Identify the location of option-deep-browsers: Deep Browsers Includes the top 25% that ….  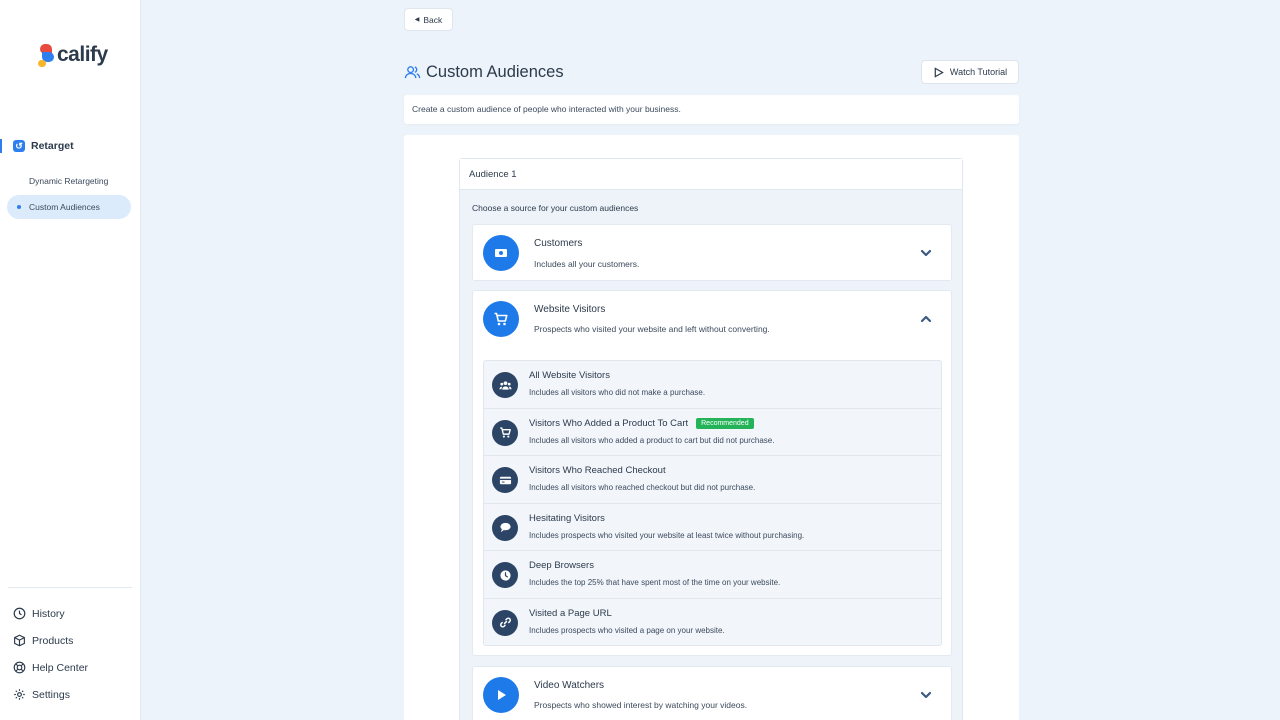
(712, 575).